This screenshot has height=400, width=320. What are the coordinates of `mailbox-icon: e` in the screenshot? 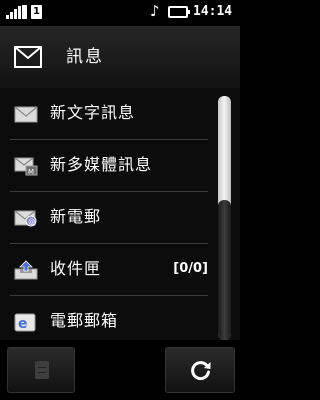 It's located at (25, 322).